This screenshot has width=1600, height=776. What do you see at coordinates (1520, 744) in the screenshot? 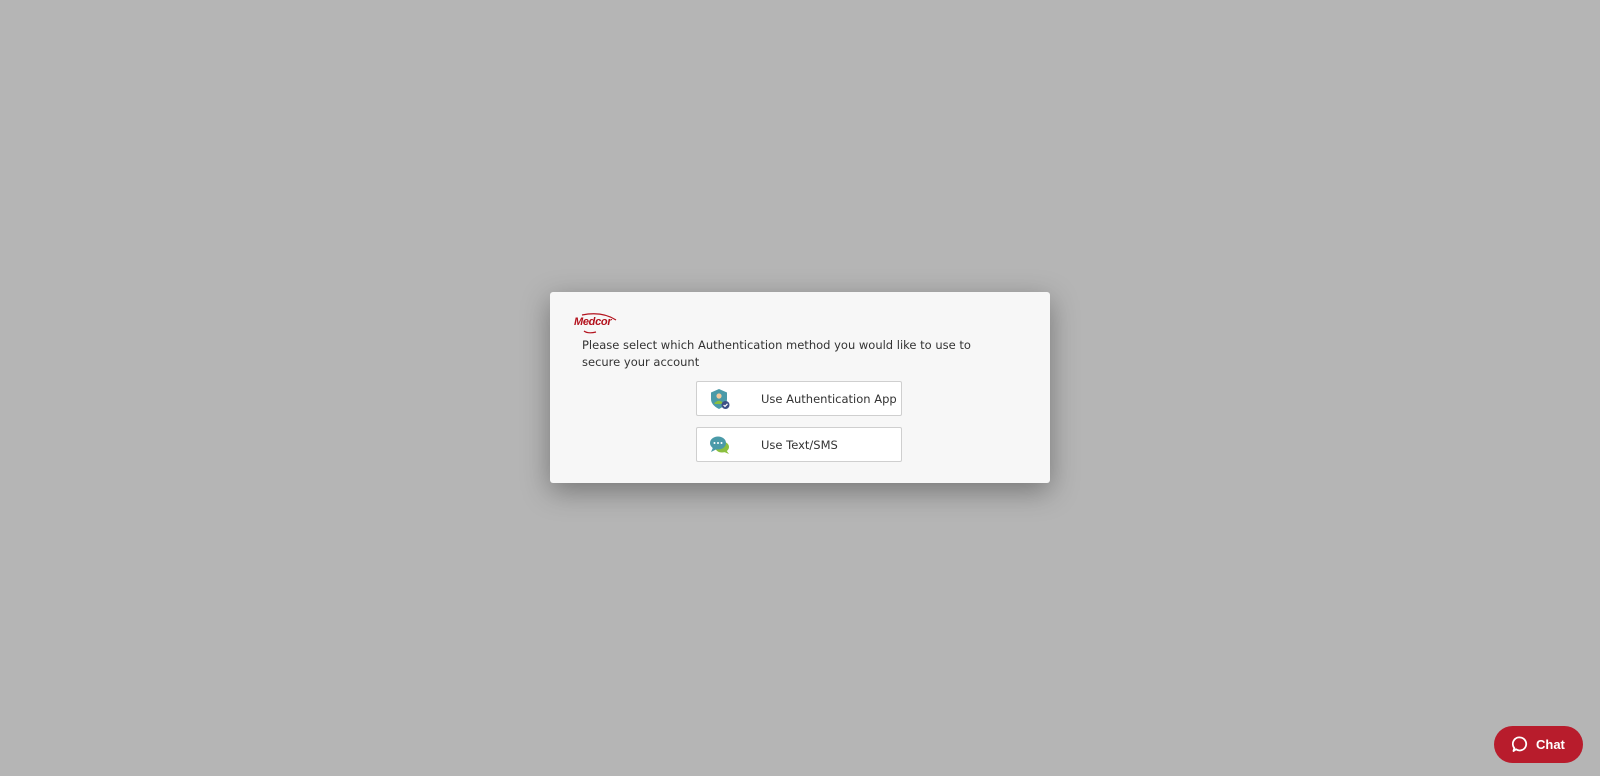
I see `speech-bubble-icon` at bounding box center [1520, 744].